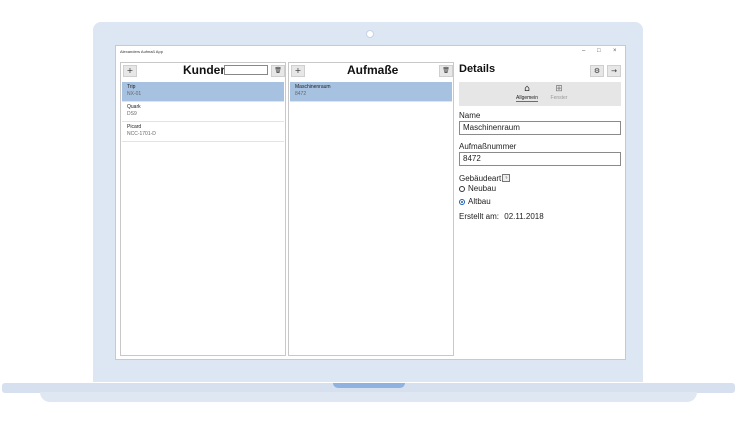 Image resolution: width=737 pixels, height=441 pixels. I want to click on name-field: Maschinenraum, so click(540, 128).